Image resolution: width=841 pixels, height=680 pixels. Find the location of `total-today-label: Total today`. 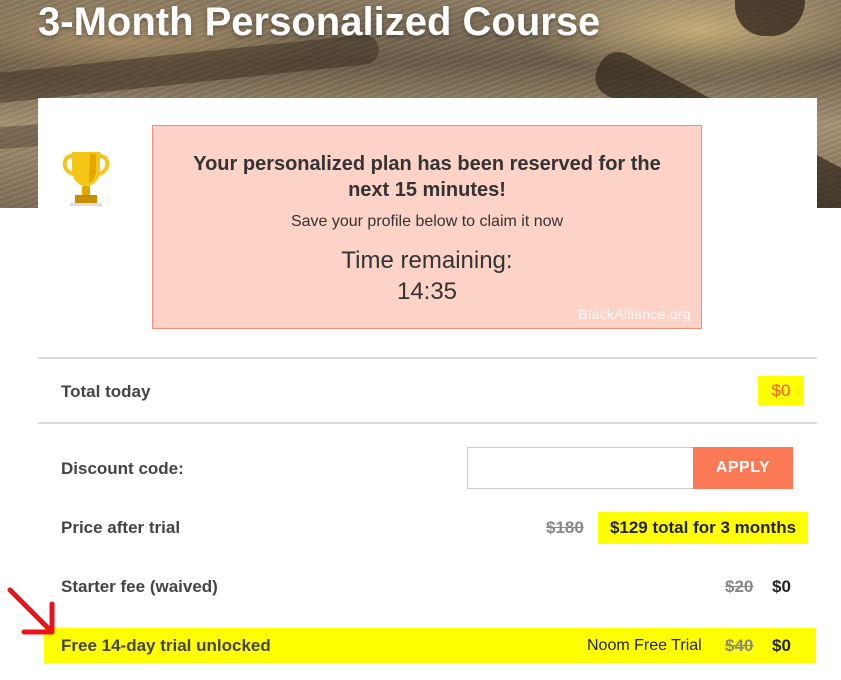

total-today-label: Total today is located at coordinates (106, 391).